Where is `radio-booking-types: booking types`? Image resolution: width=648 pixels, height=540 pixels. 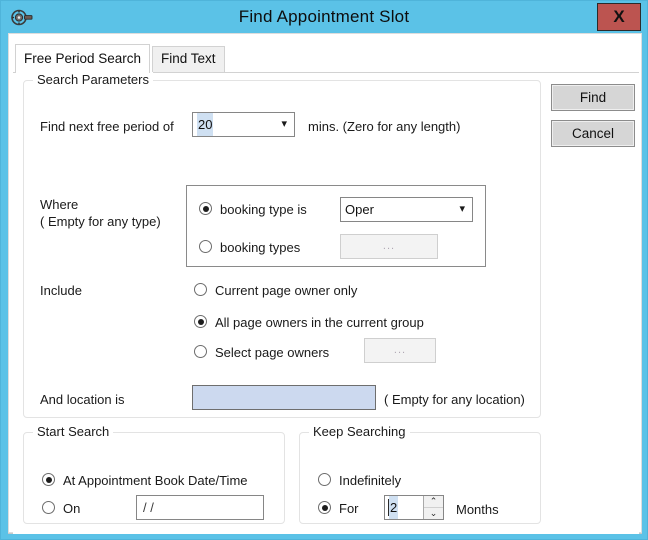 radio-booking-types: booking types is located at coordinates (249, 247).